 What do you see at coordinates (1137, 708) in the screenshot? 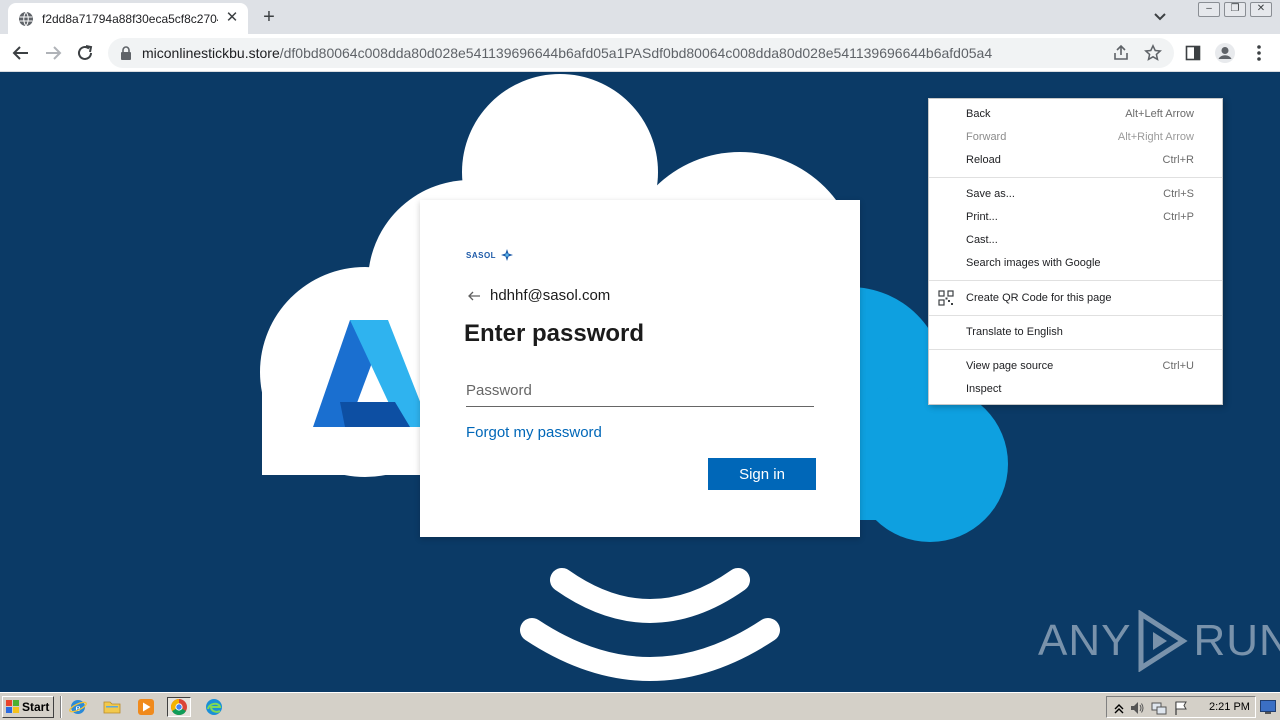
I see `volume-icon` at bounding box center [1137, 708].